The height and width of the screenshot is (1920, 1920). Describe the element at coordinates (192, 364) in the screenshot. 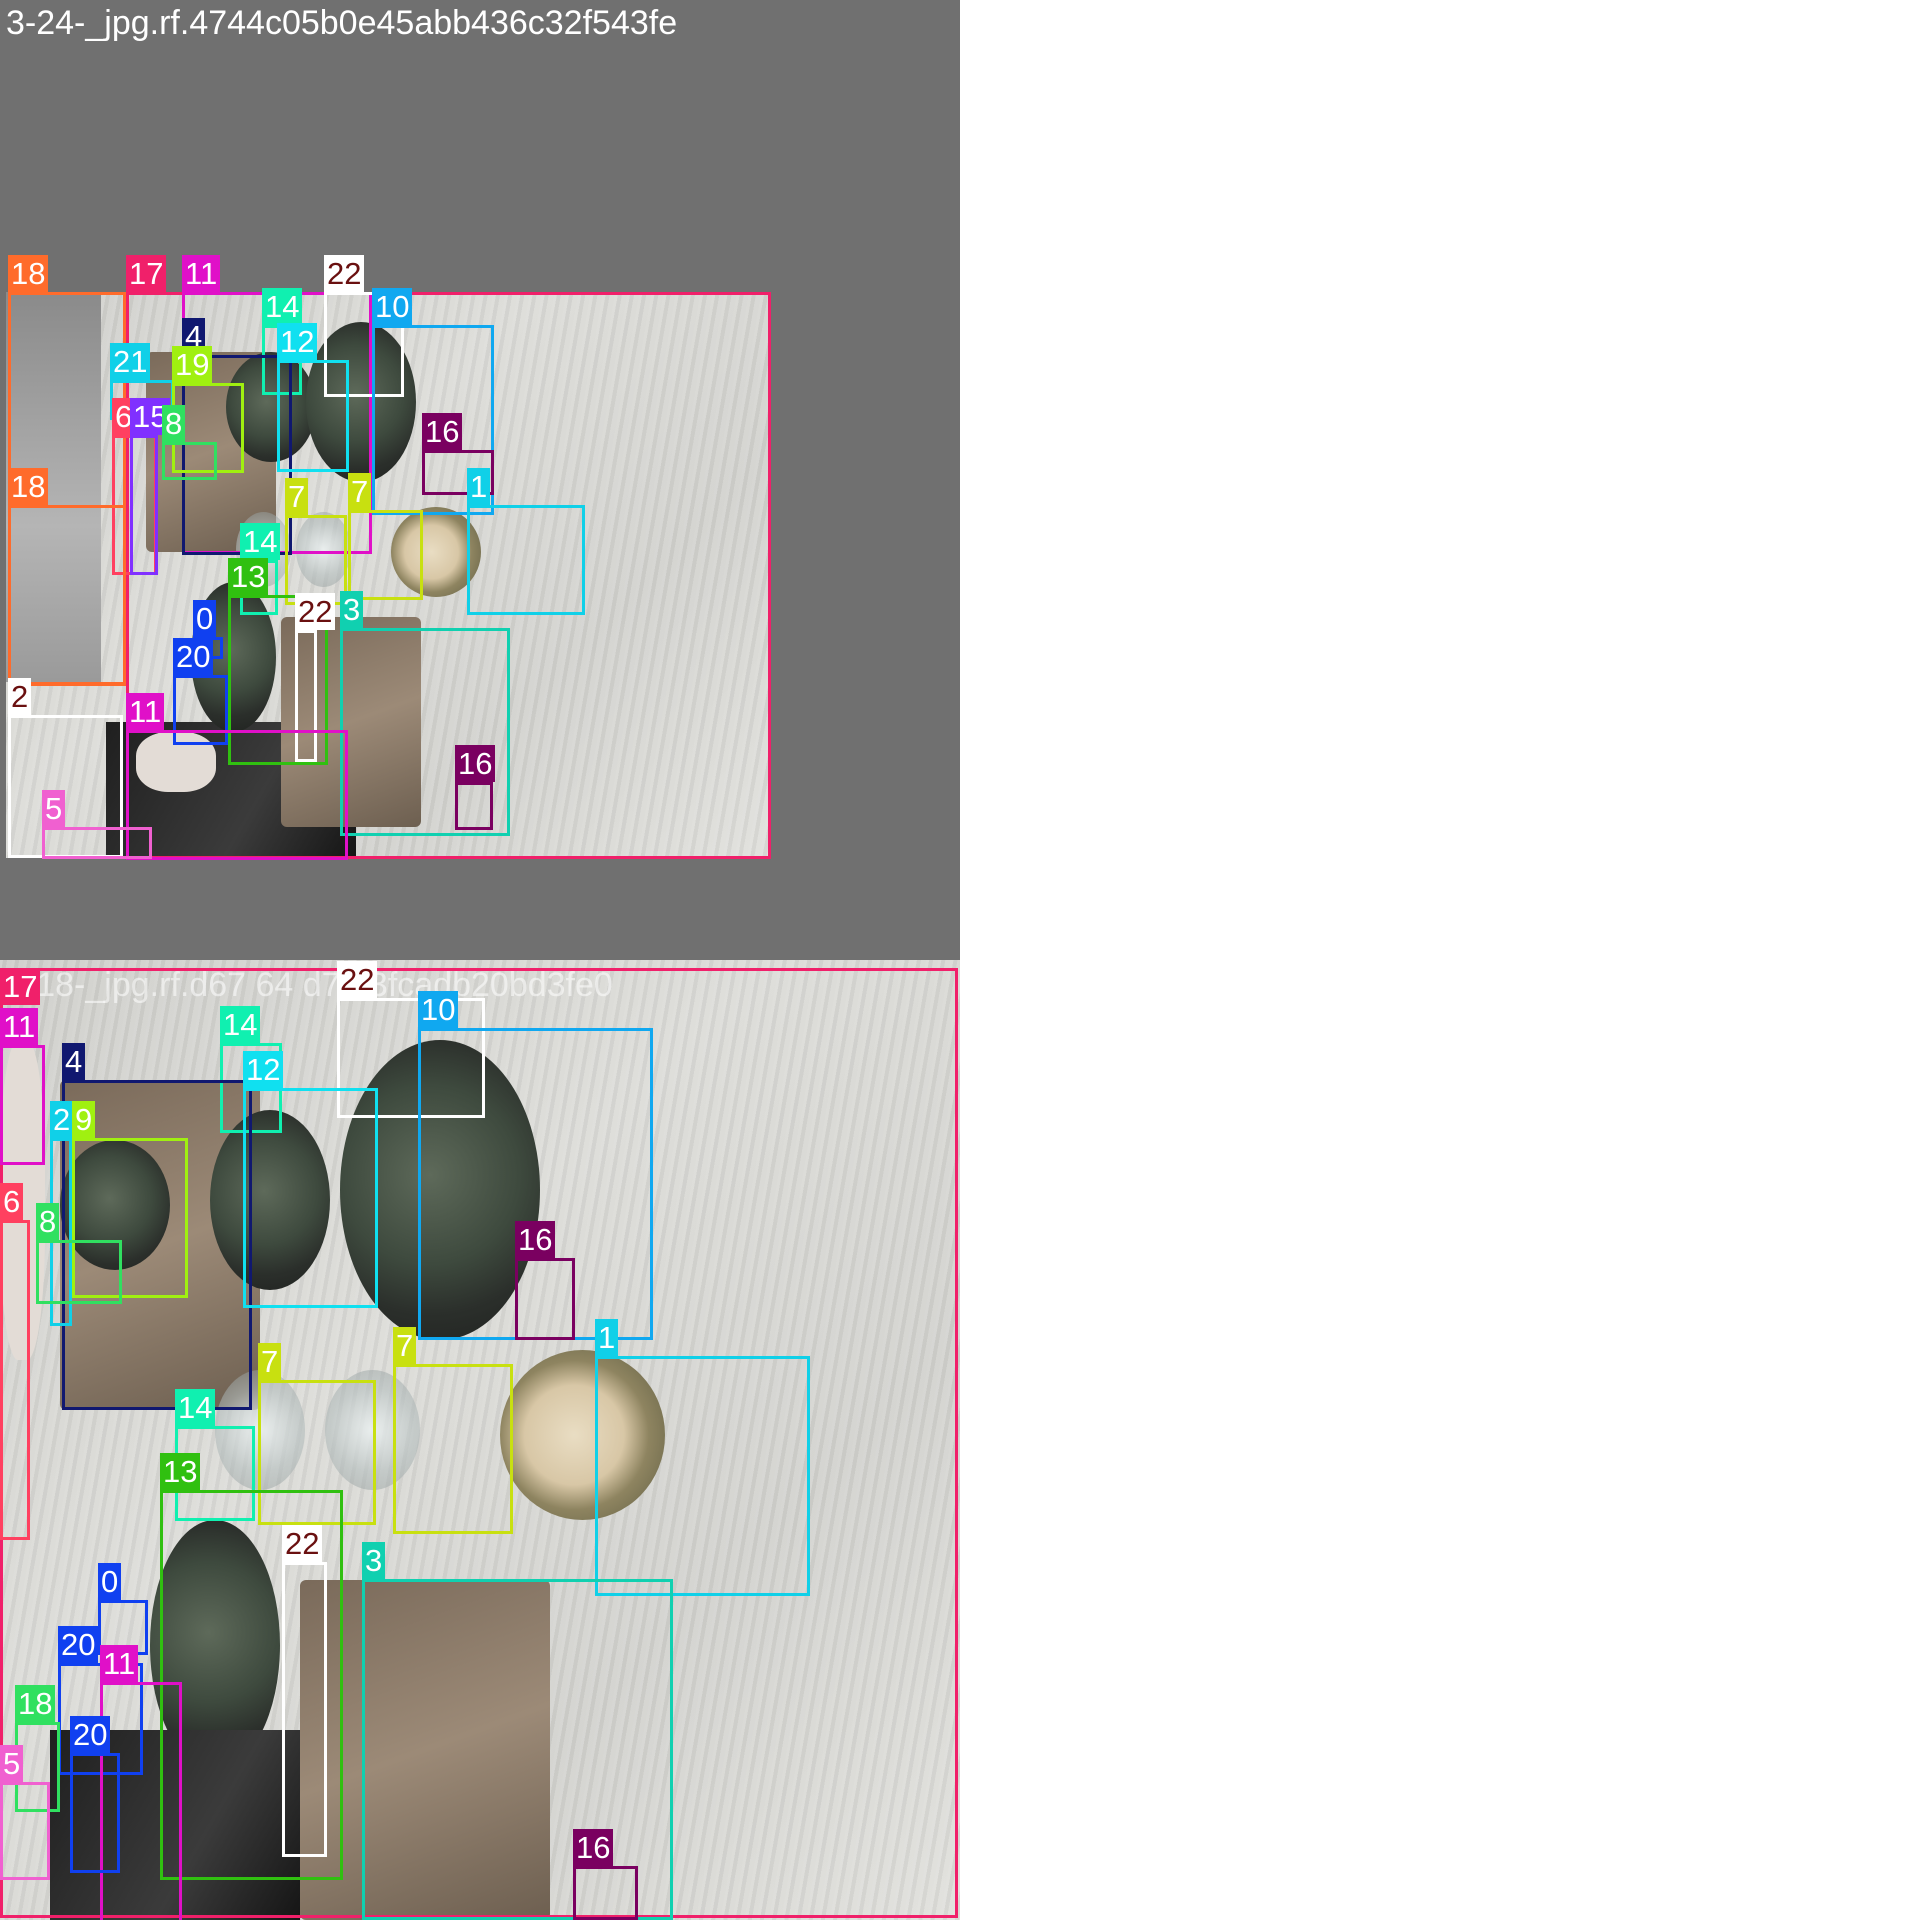

I see `detection-class-label: 19` at that location.